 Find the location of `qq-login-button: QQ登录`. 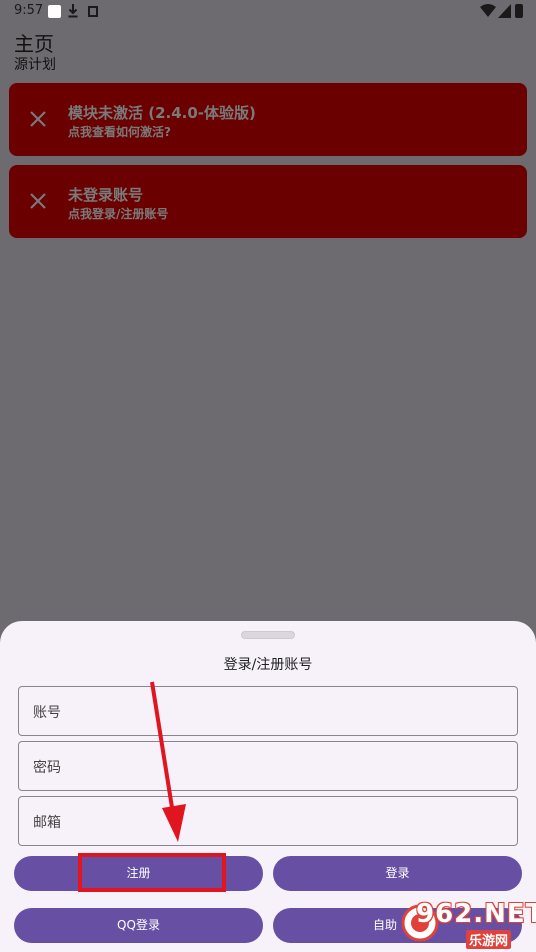

qq-login-button: QQ登录 is located at coordinates (138, 925).